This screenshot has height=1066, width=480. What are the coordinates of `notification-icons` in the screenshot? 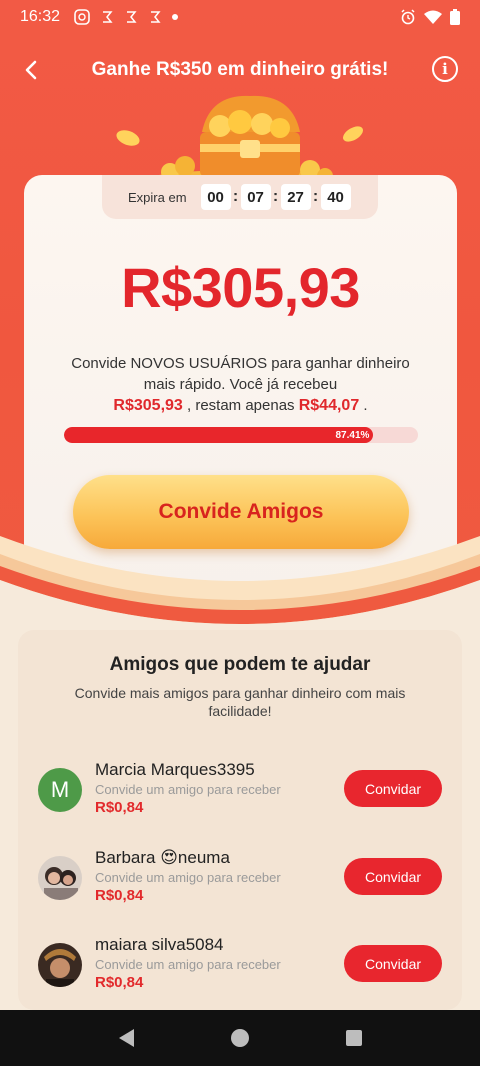 It's located at (126, 17).